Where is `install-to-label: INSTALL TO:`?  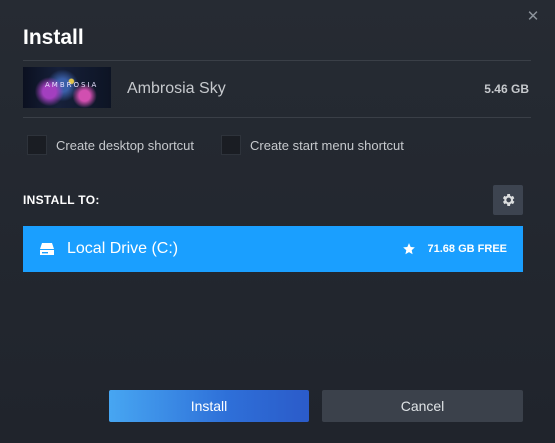 install-to-label: INSTALL TO: is located at coordinates (61, 200).